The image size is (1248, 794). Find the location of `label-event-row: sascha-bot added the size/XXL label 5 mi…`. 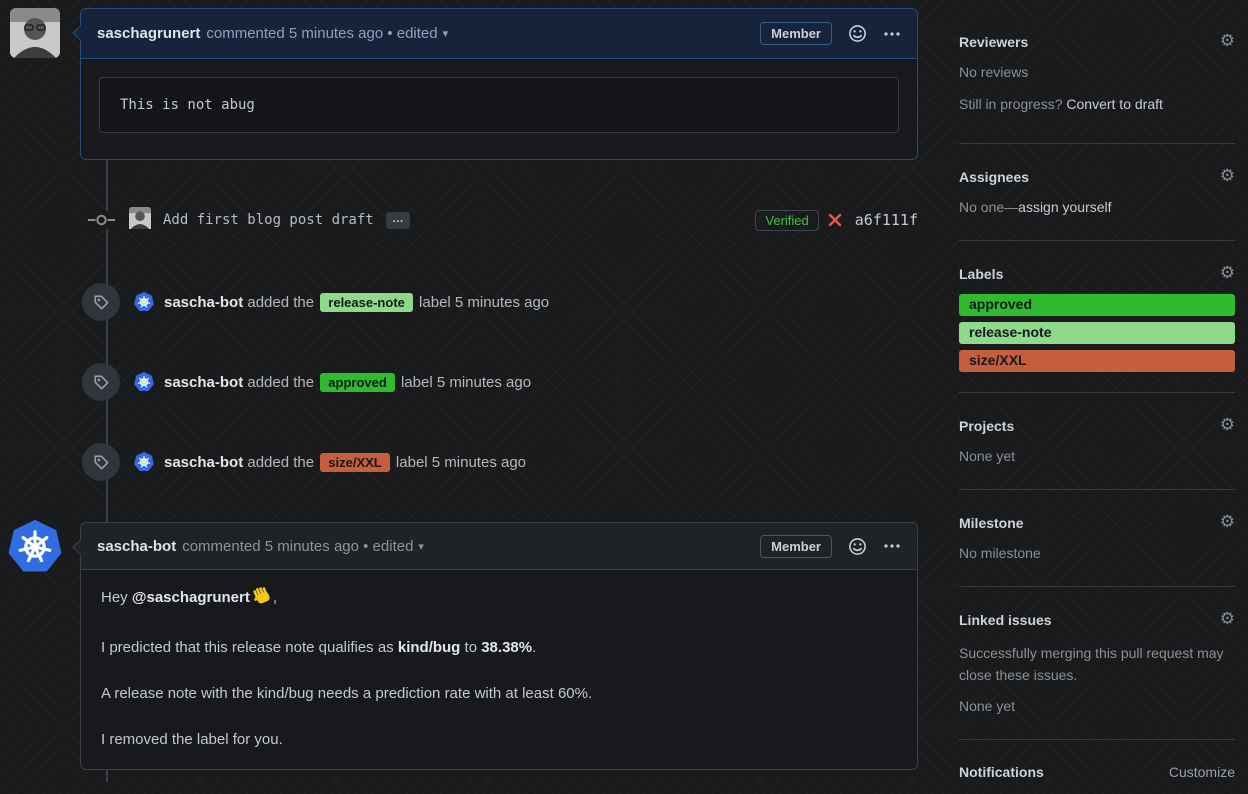

label-event-row: sascha-bot added the size/XXL label 5 mi… is located at coordinates (500, 462).